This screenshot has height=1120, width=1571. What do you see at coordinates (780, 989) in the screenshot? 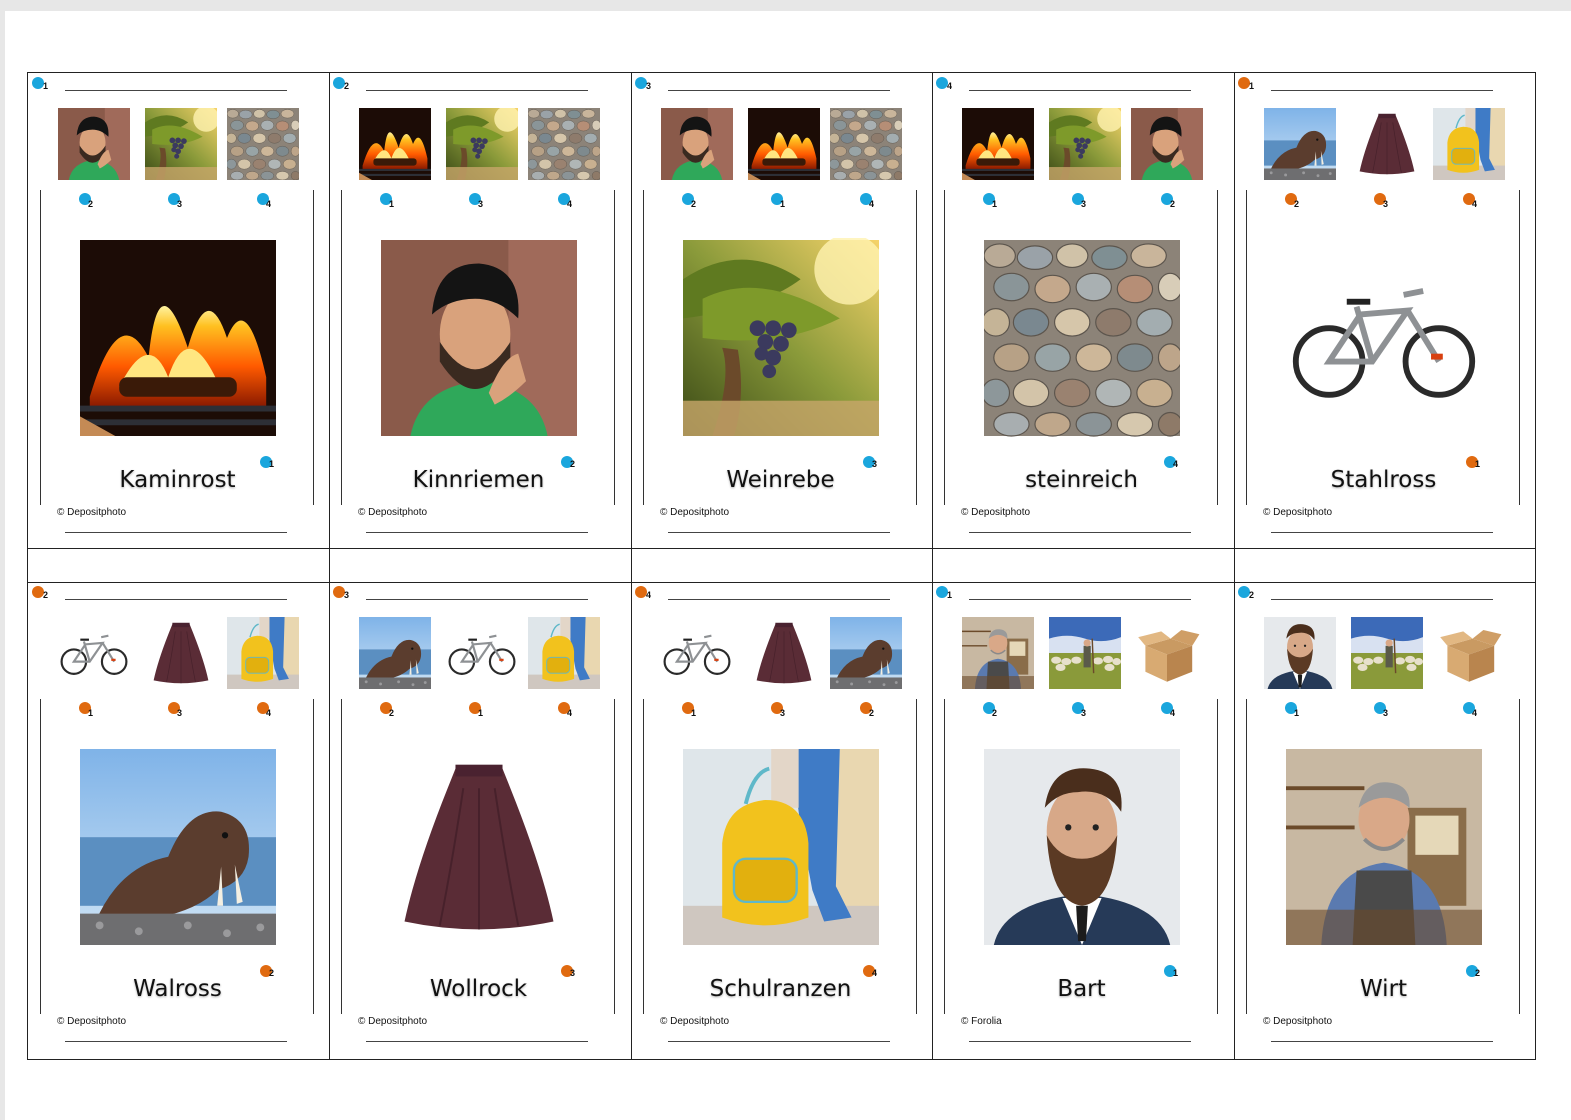
I see `card-word: Schulranzen` at bounding box center [780, 989].